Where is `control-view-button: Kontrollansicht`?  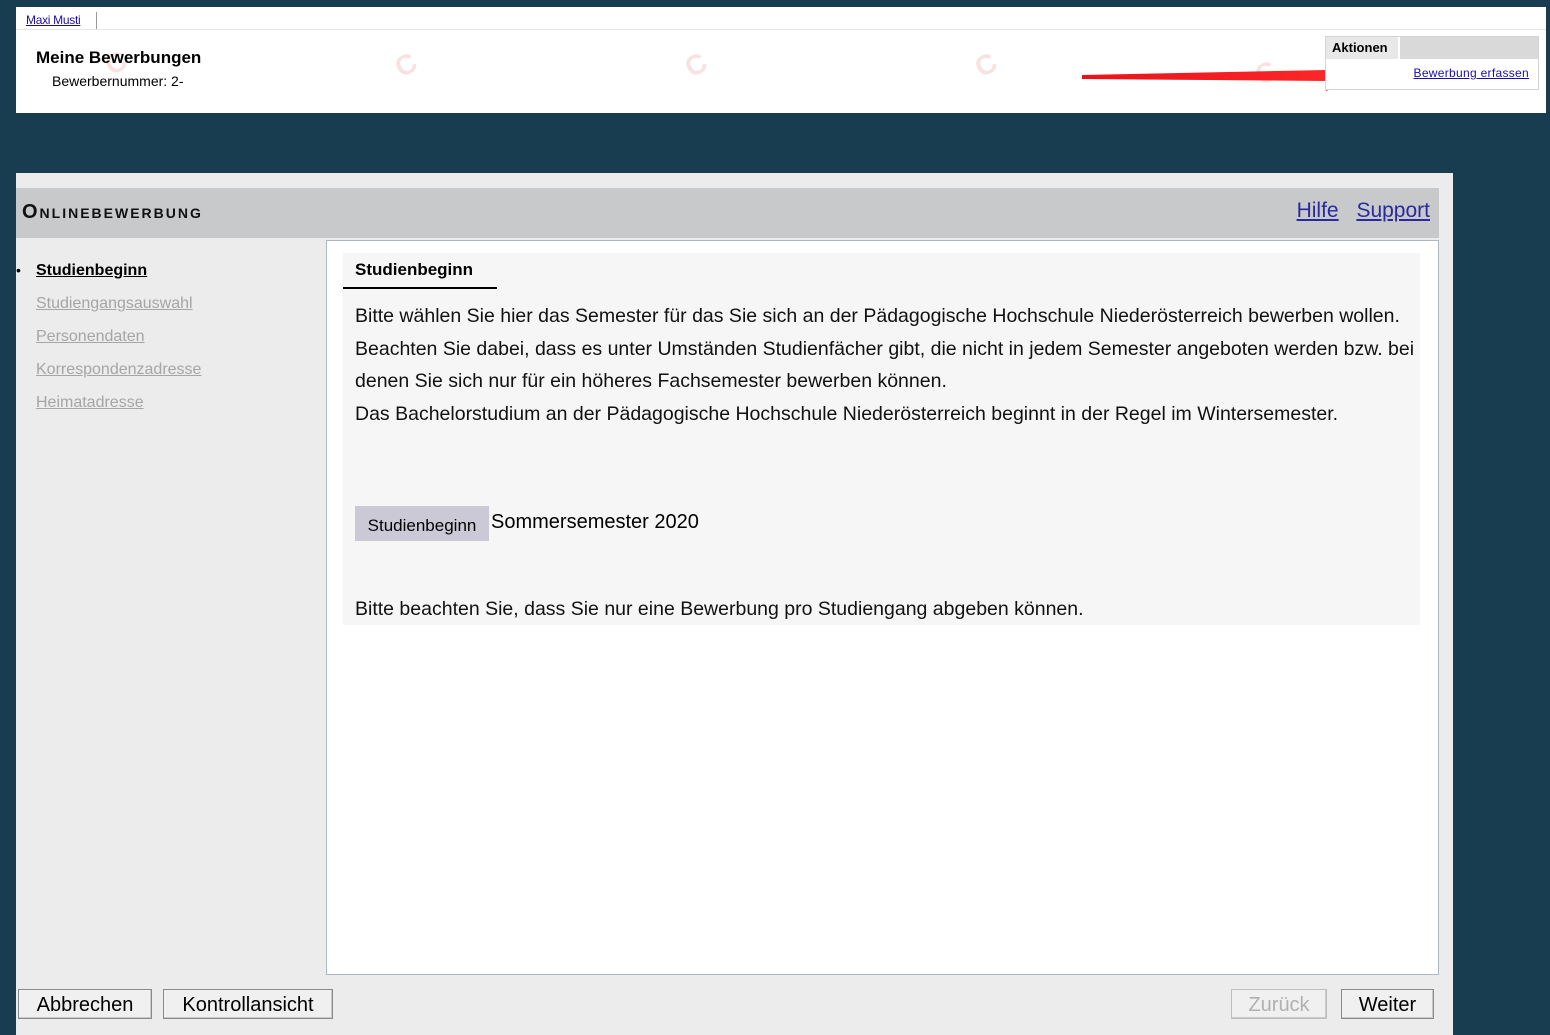 control-view-button: Kontrollansicht is located at coordinates (248, 1004).